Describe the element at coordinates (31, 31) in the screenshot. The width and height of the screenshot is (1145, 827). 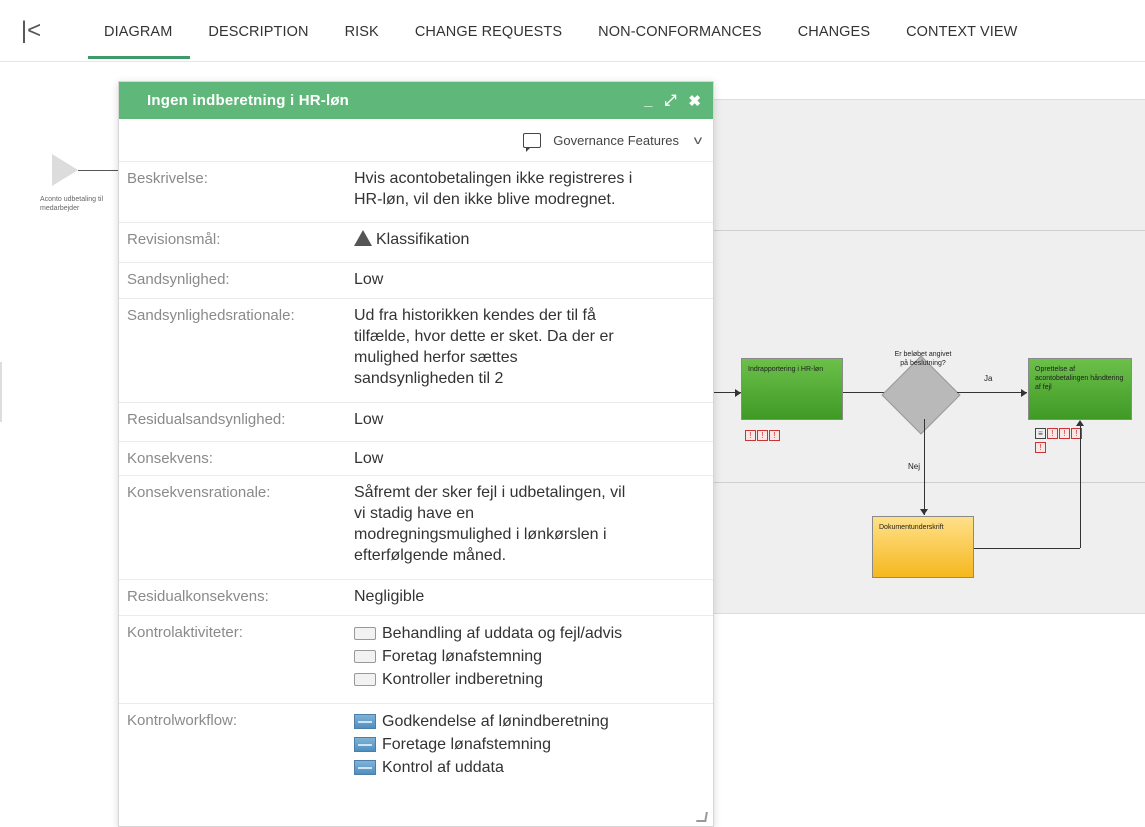
I see `collapse-sidebar-button: |<` at that location.